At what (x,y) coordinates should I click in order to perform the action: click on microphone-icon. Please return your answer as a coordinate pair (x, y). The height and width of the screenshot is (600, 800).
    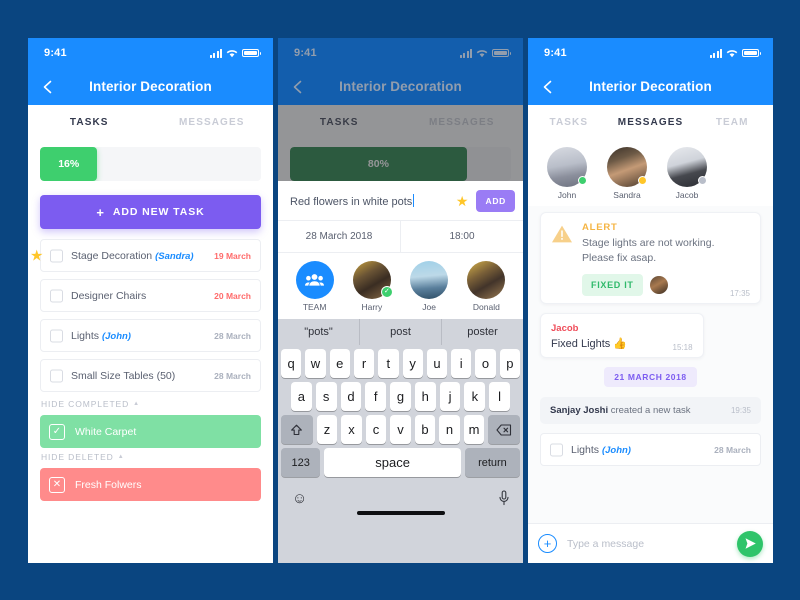
    Looking at the image, I should click on (504, 498).